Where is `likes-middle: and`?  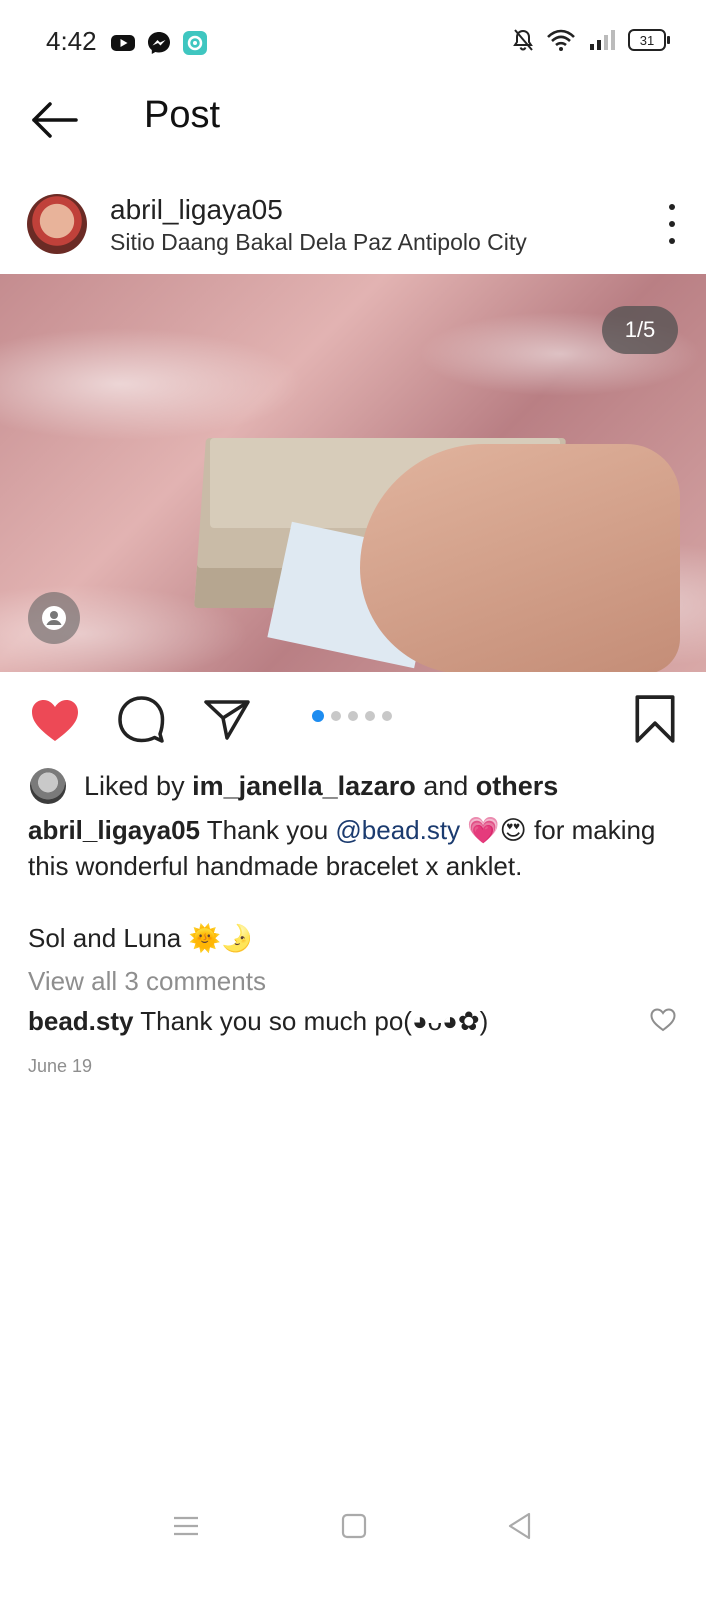 likes-middle: and is located at coordinates (445, 785).